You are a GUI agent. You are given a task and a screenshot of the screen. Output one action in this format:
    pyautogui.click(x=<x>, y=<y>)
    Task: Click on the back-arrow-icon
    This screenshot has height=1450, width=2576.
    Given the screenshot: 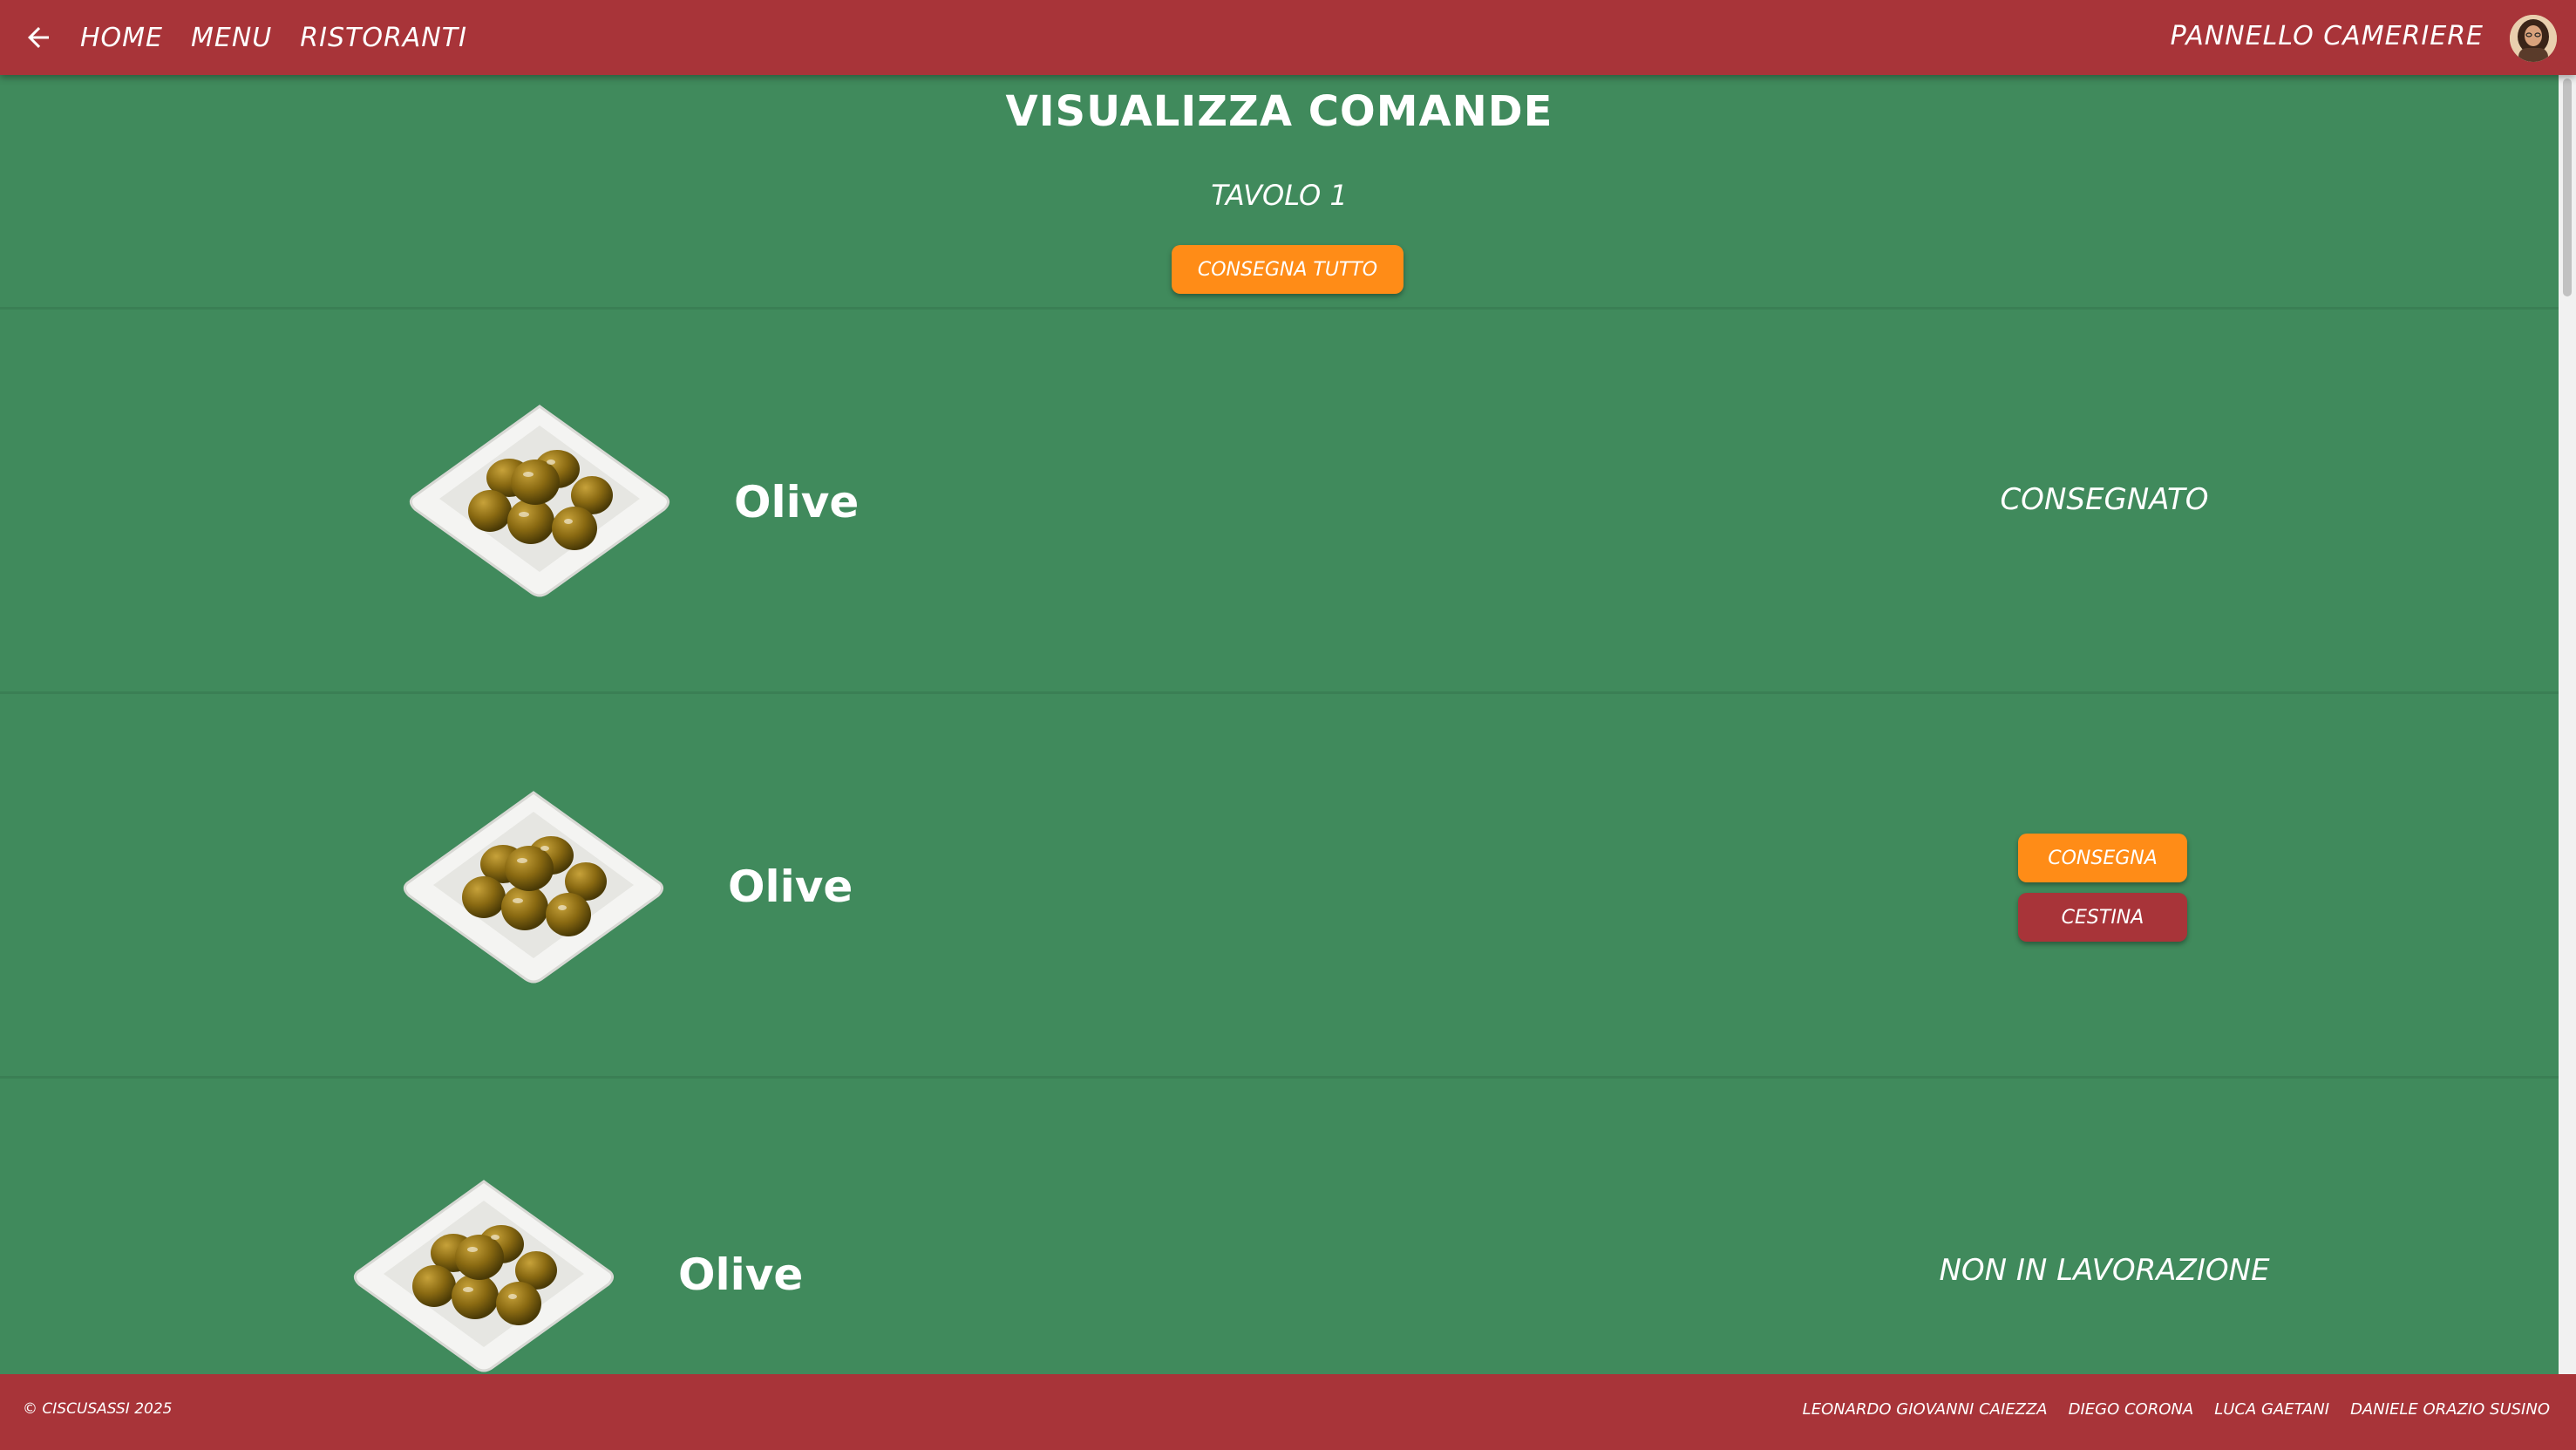 What is the action you would take?
    pyautogui.click(x=38, y=37)
    